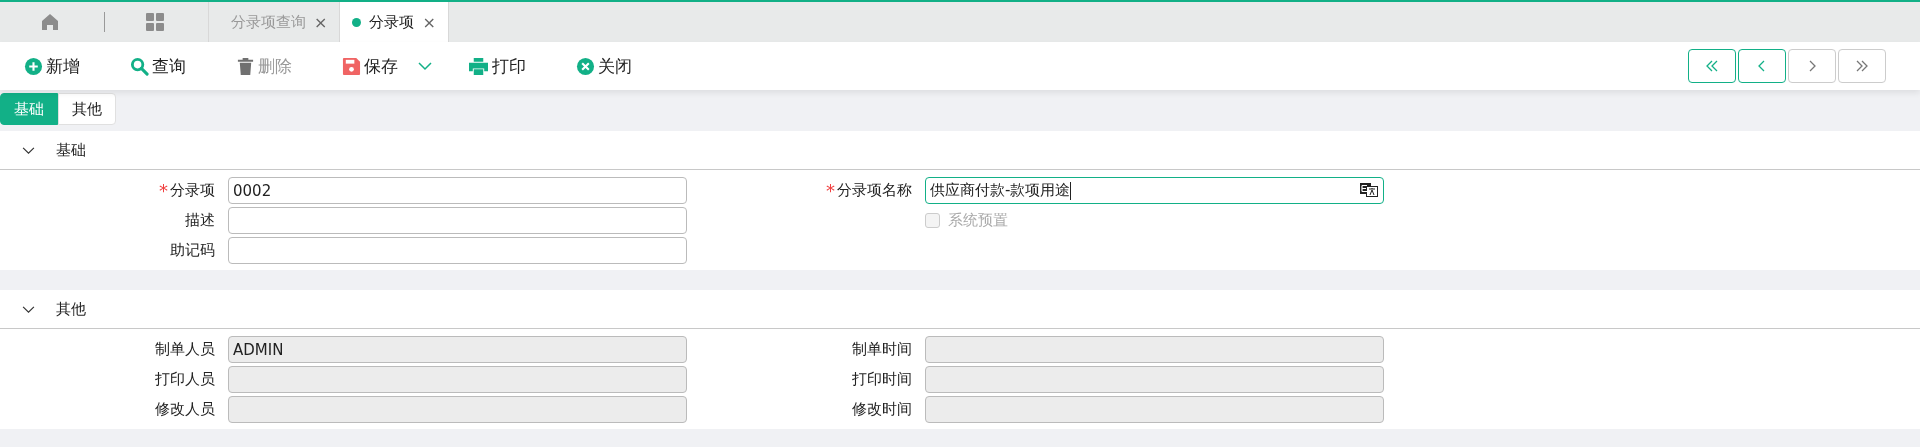 This screenshot has height=447, width=1920. What do you see at coordinates (50, 22) in the screenshot?
I see `home-icon` at bounding box center [50, 22].